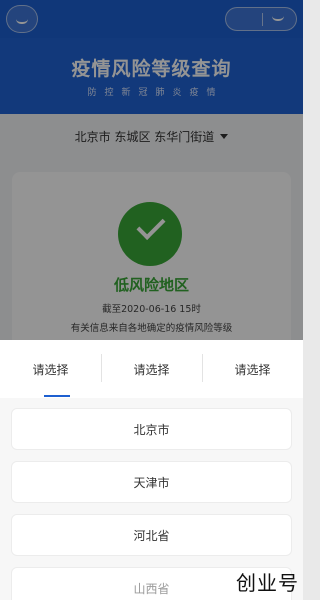 The width and height of the screenshot is (320, 600). Describe the element at coordinates (151, 482) in the screenshot. I see `option-tianjin: 天津市` at that location.